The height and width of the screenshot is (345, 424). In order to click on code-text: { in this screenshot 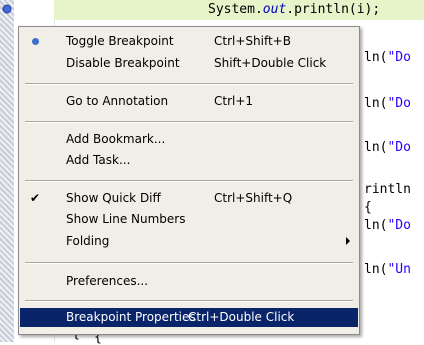, I will do `click(368, 207)`.